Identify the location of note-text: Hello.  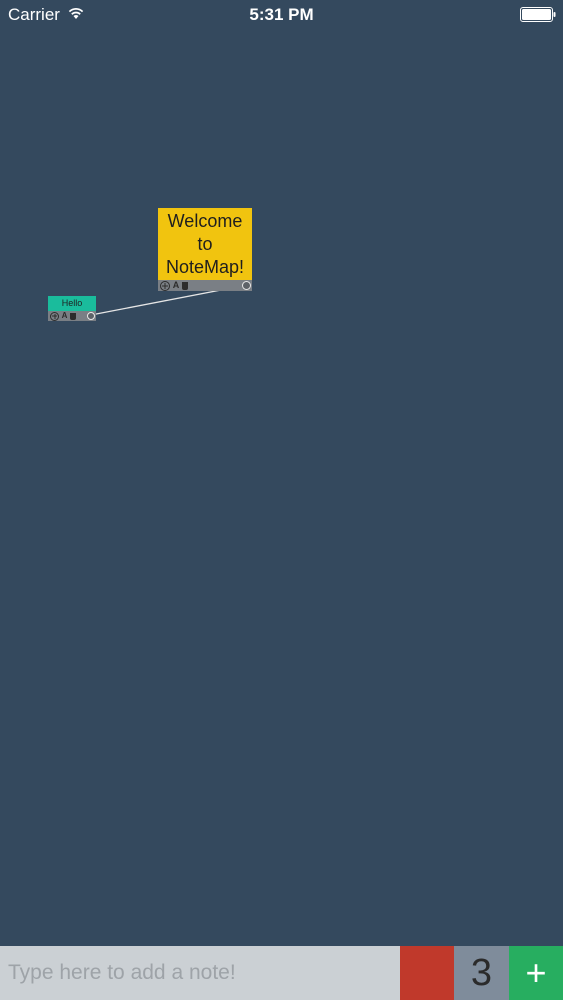
(72, 303).